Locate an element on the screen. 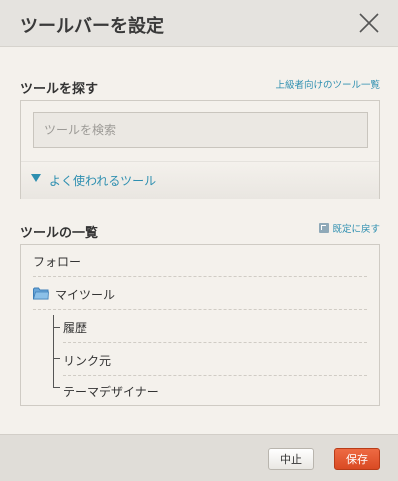 Image resolution: width=398 pixels, height=481 pixels. restore-defaults-label: 既定に戻す is located at coordinates (356, 229).